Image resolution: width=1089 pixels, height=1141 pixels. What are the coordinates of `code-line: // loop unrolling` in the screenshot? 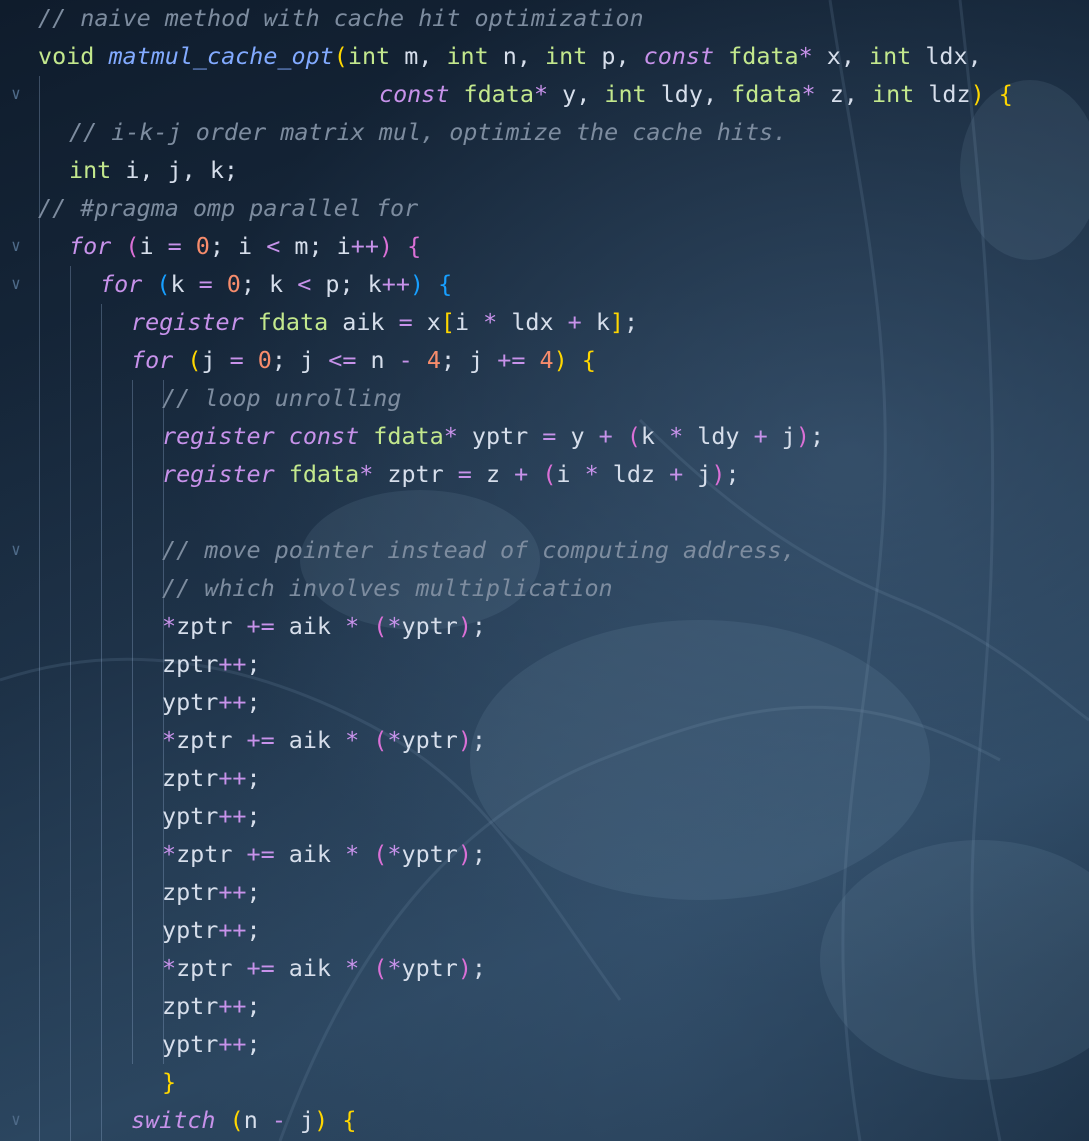 It's located at (544, 398).